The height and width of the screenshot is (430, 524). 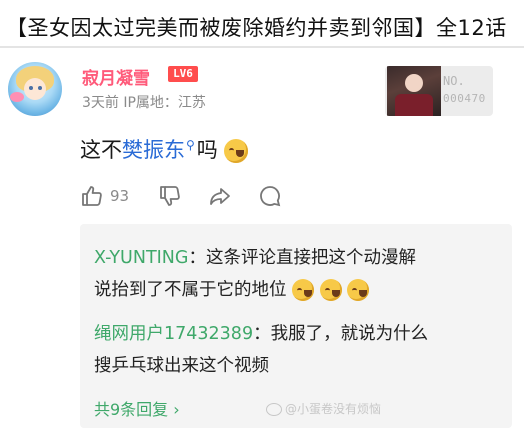 I want to click on reply-2-text-2: 搜乒乓球出来这个视频, so click(x=181, y=366).